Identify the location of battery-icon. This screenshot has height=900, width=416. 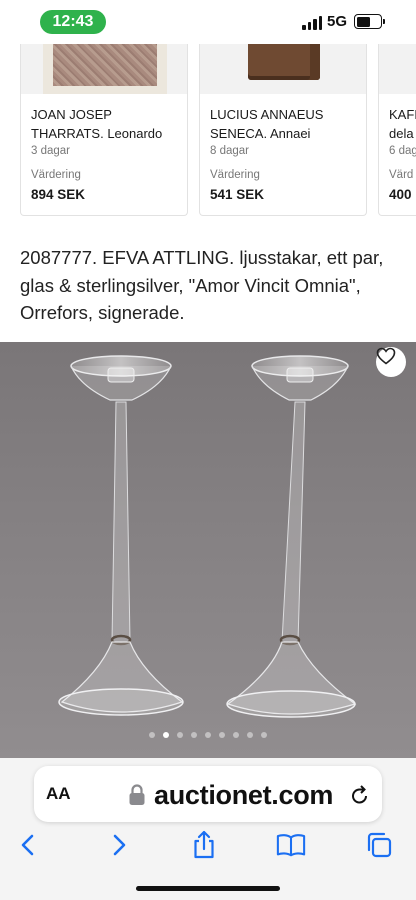
(369, 21).